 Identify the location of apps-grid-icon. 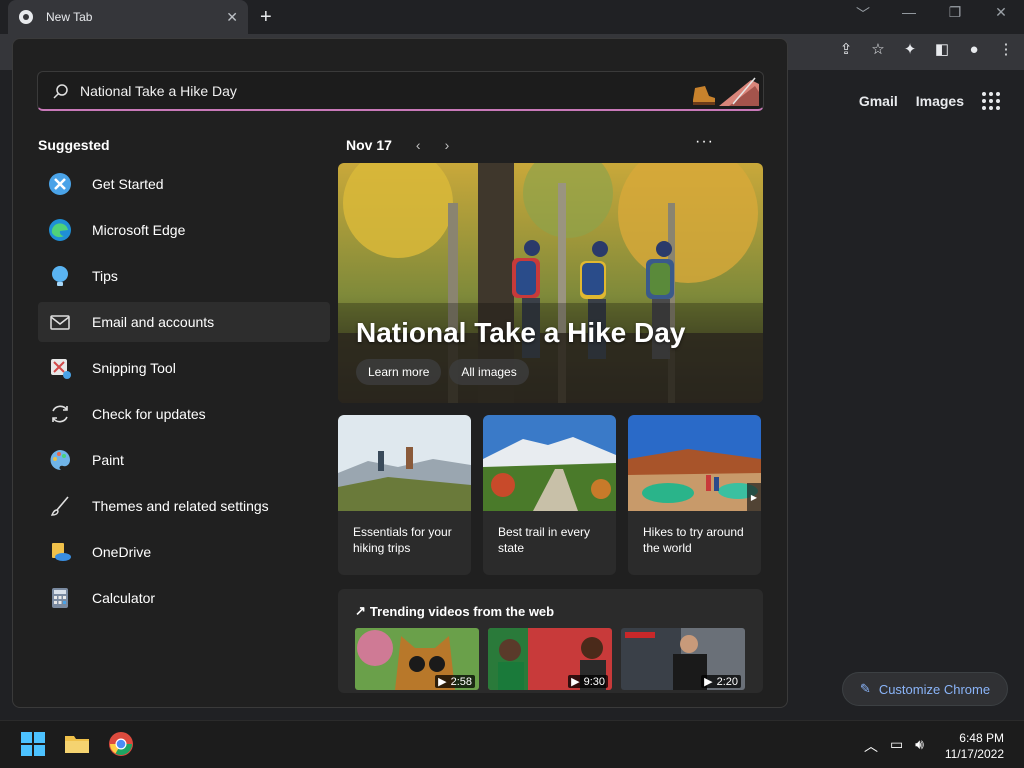
(991, 101).